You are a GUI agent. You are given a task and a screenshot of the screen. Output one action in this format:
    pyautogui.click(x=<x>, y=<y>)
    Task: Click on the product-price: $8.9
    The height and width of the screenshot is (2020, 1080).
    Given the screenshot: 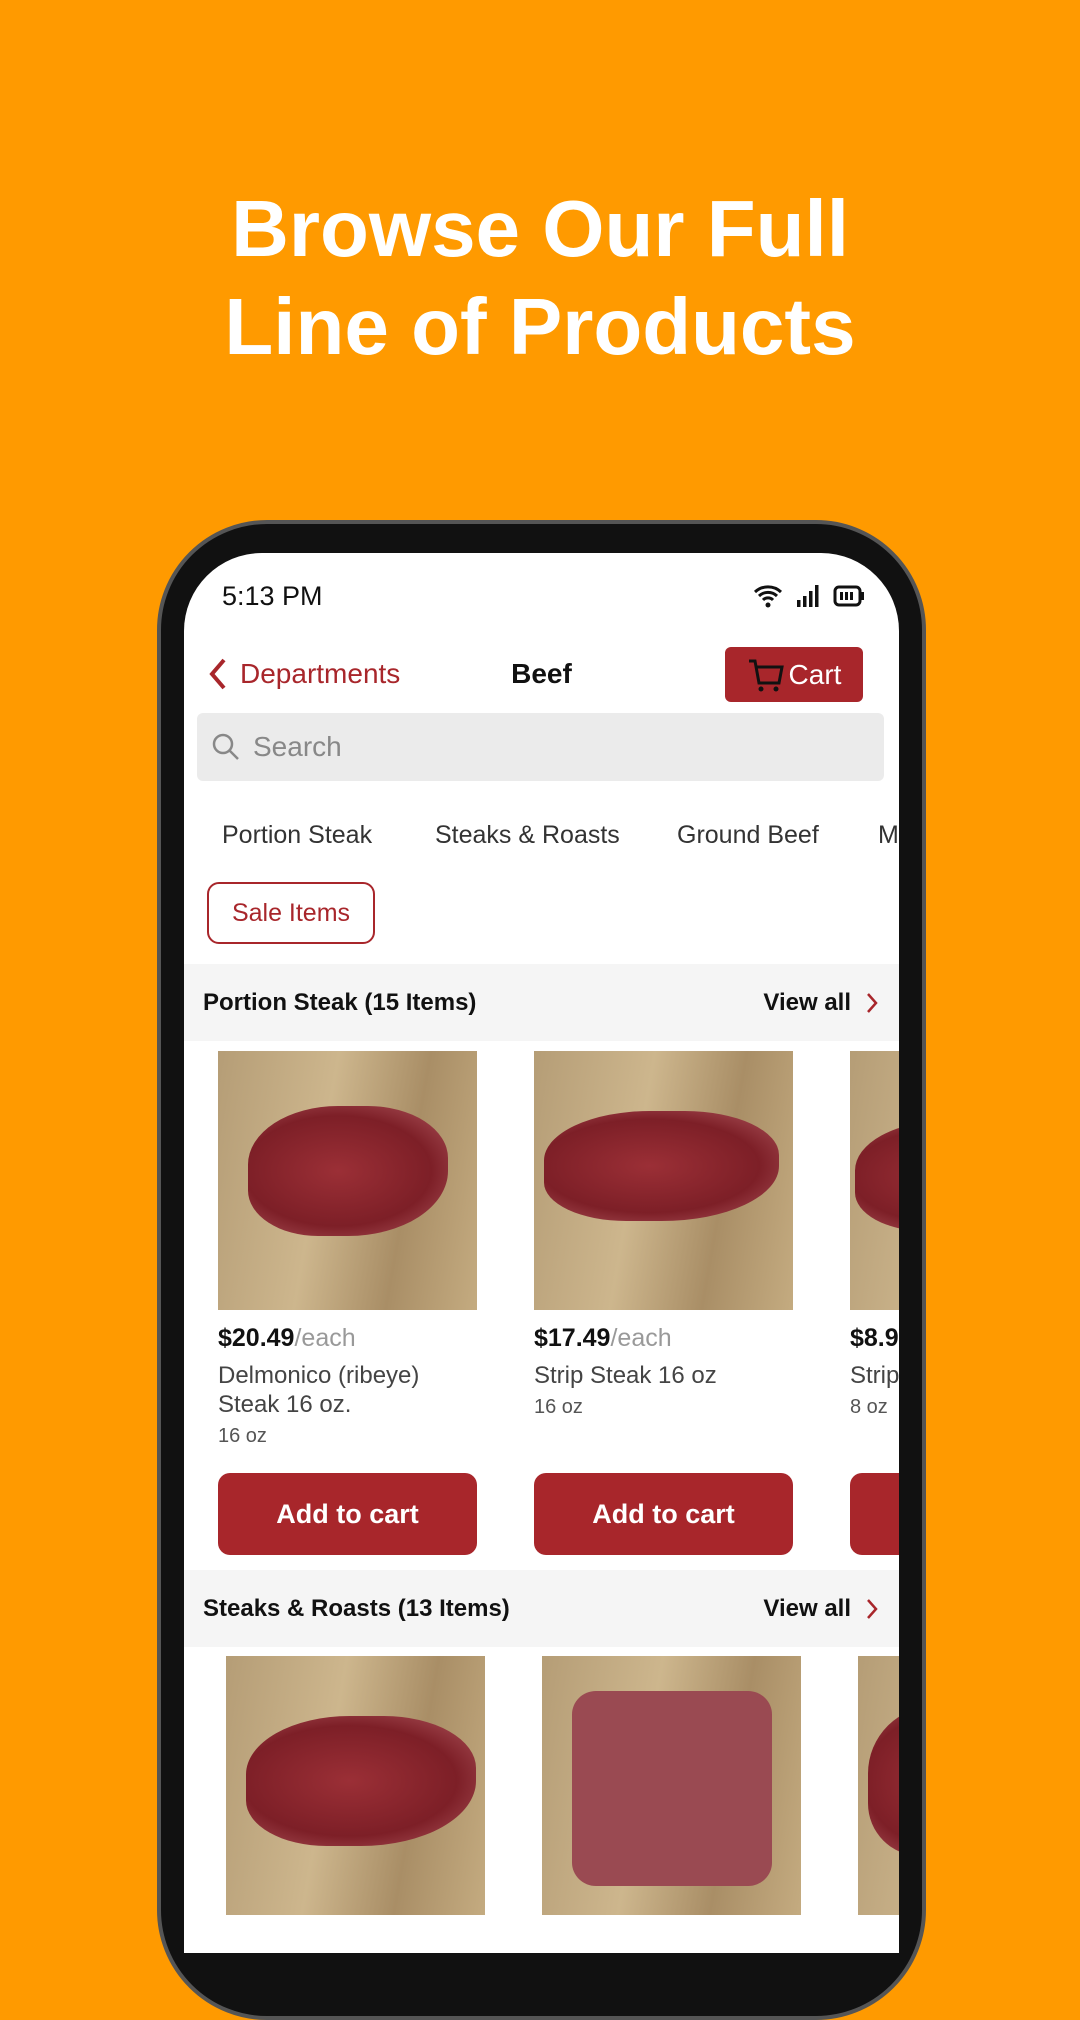 What is the action you would take?
    pyautogui.click(x=874, y=1338)
    